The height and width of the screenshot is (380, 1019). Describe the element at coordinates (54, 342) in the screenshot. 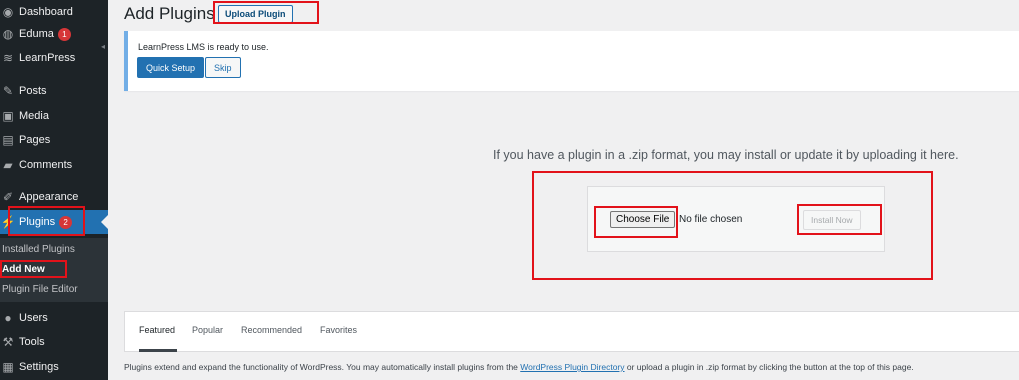

I see `sidebar-item-tools: ⚒ Tools` at that location.